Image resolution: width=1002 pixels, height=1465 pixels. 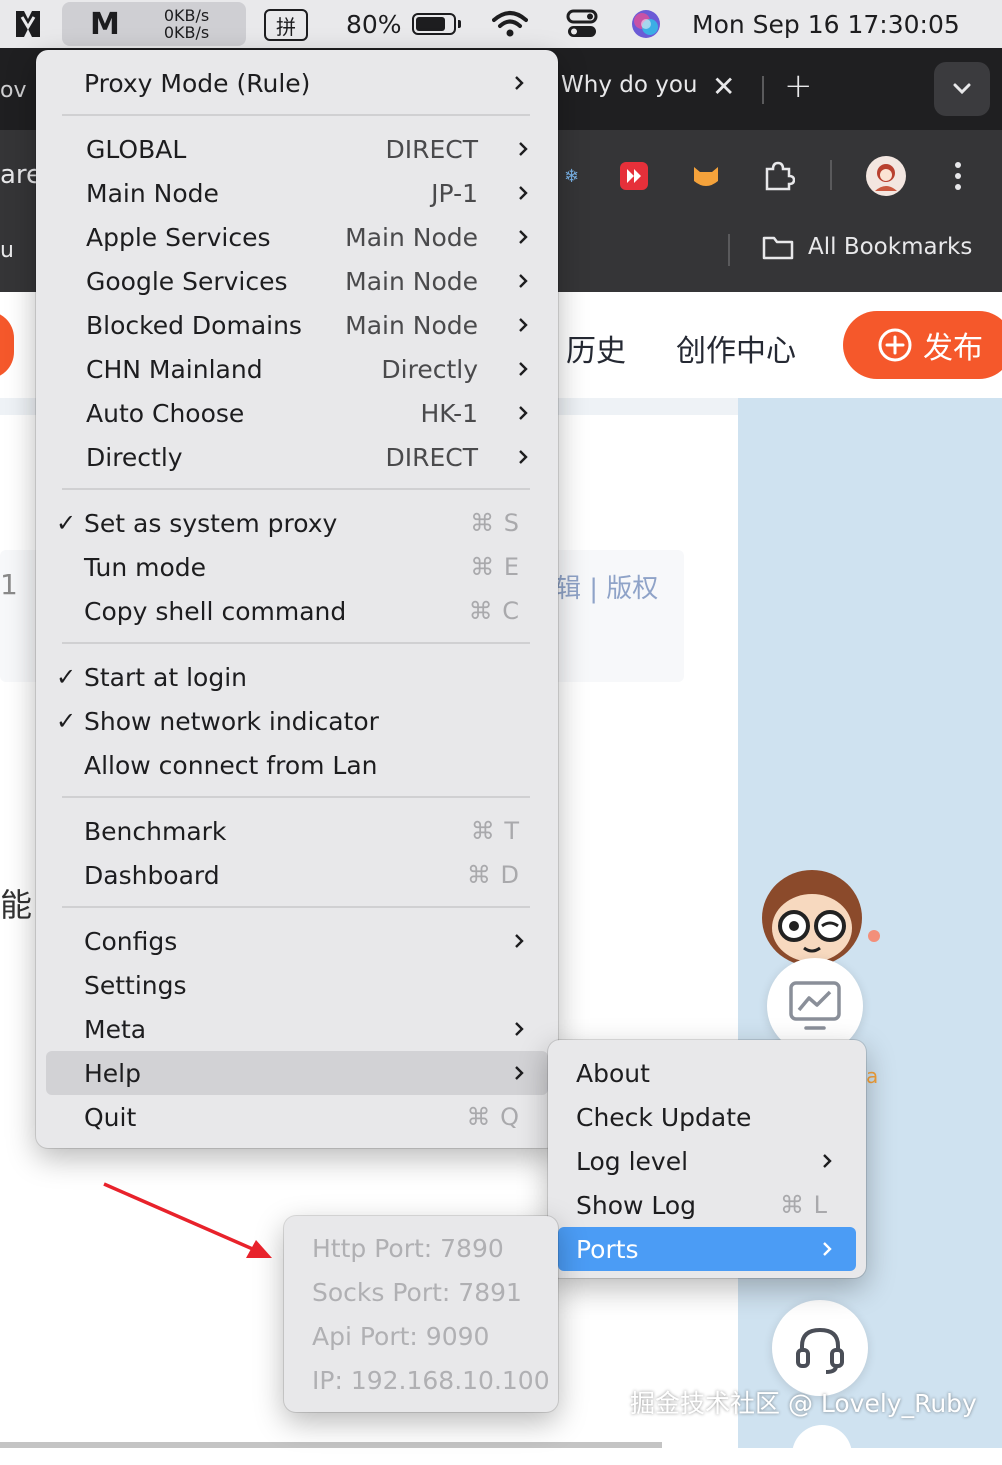 I want to click on copy-shell-label: Copy shell command, so click(x=215, y=611).